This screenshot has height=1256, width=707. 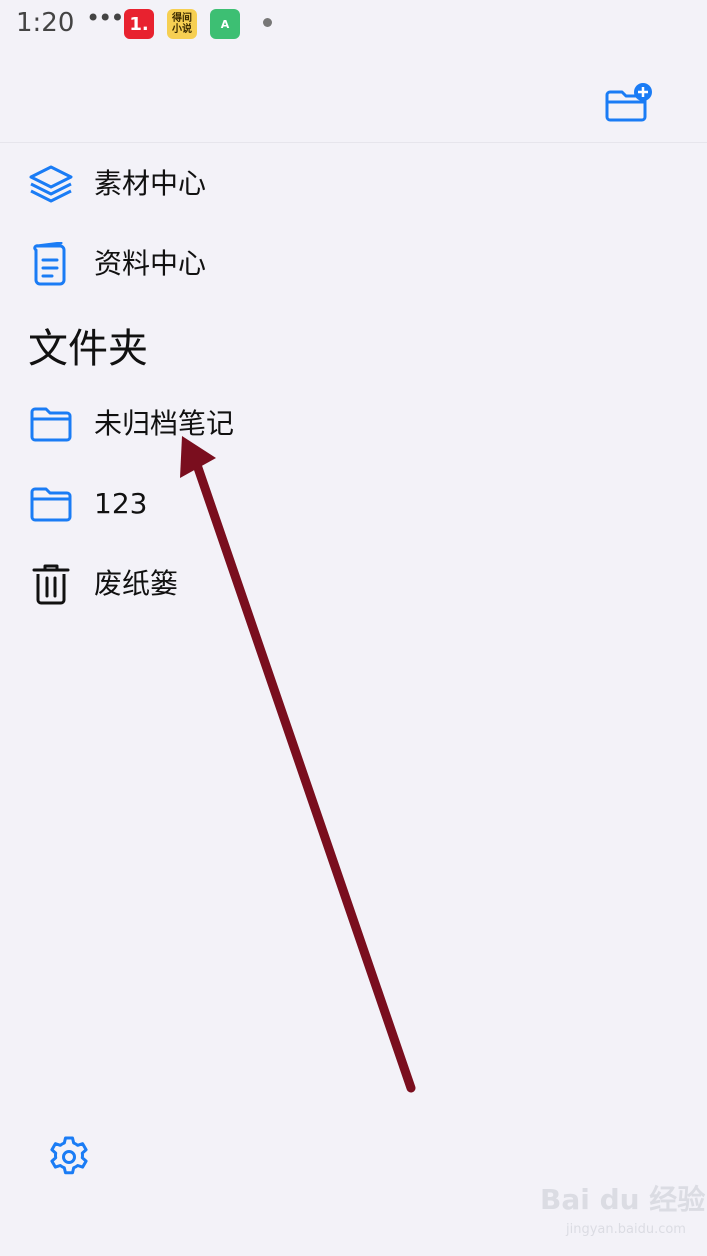 I want to click on sidebar-item-documents: 资料中心, so click(x=353, y=264).